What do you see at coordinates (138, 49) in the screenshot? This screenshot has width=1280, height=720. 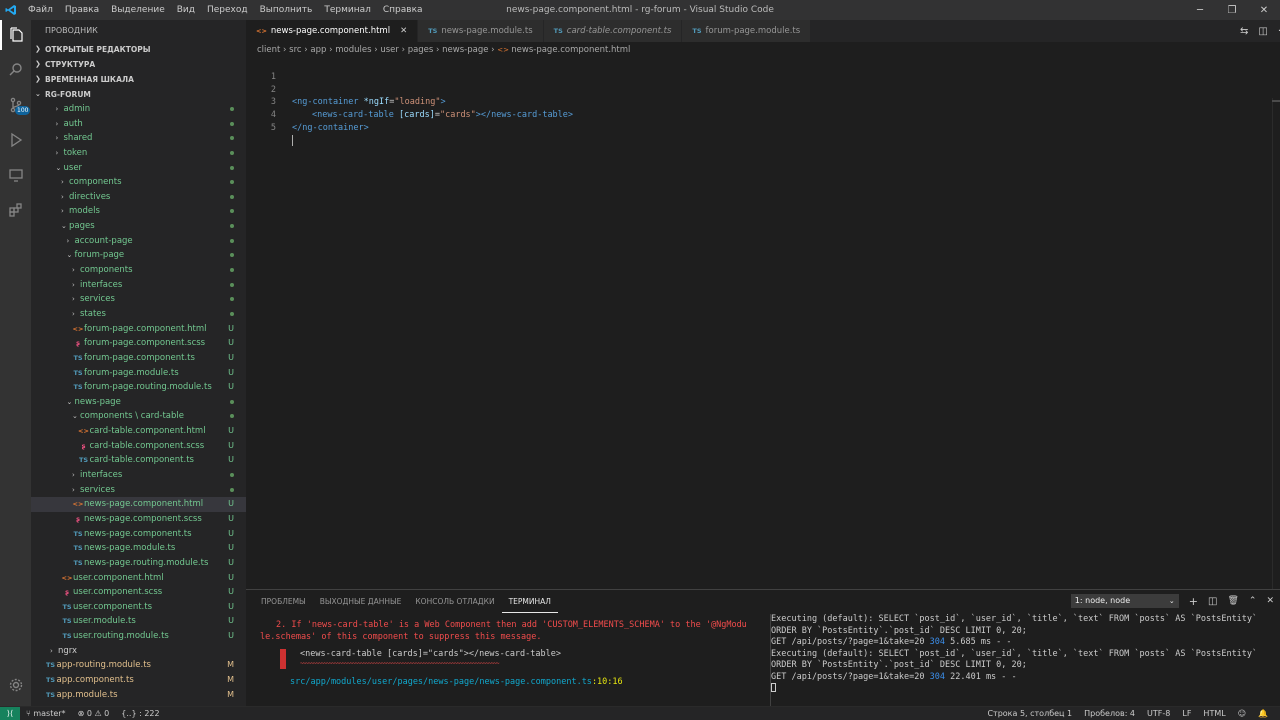 I see `section-open-editors: ❯ ОТКРЫТЫЕ РЕДАКТОРЫ` at bounding box center [138, 49].